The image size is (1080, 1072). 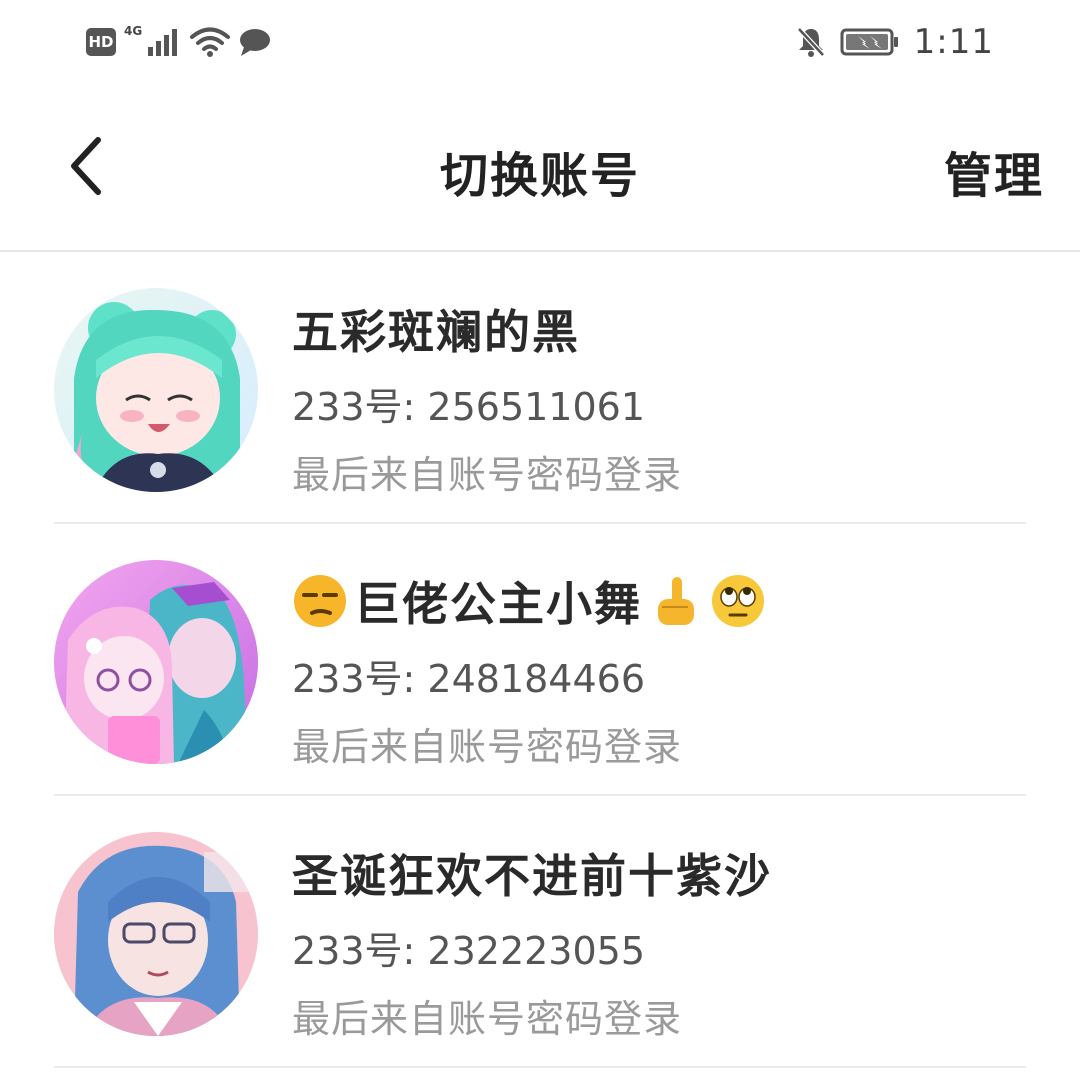 I want to click on manage-button: 管理, so click(x=994, y=171).